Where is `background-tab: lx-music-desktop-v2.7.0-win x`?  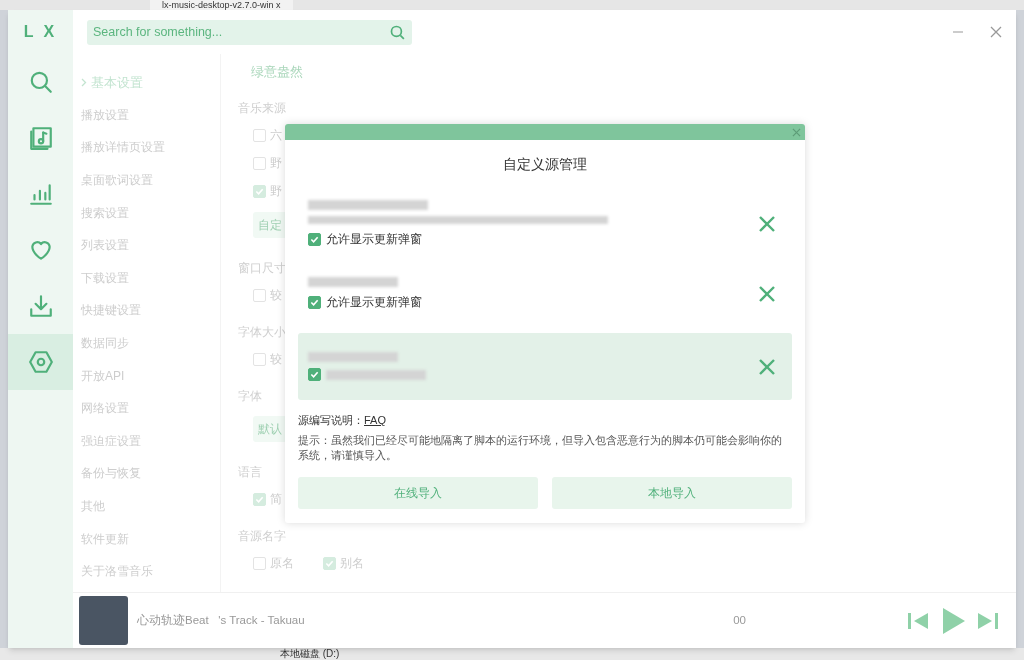
background-tab: lx-music-desktop-v2.7.0-win x is located at coordinates (221, 5).